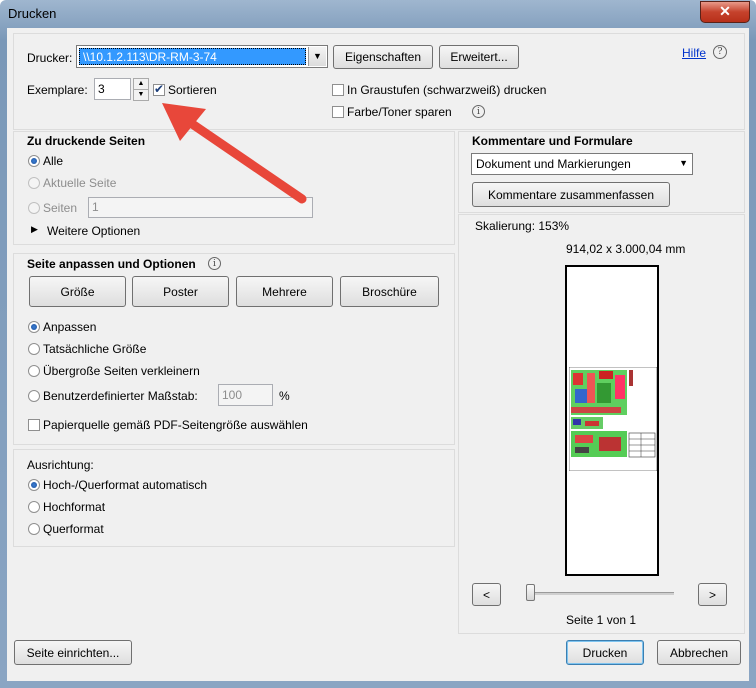 Image resolution: width=756 pixels, height=688 pixels. I want to click on actual-size-label: Tatsächliche Größe, so click(95, 349).